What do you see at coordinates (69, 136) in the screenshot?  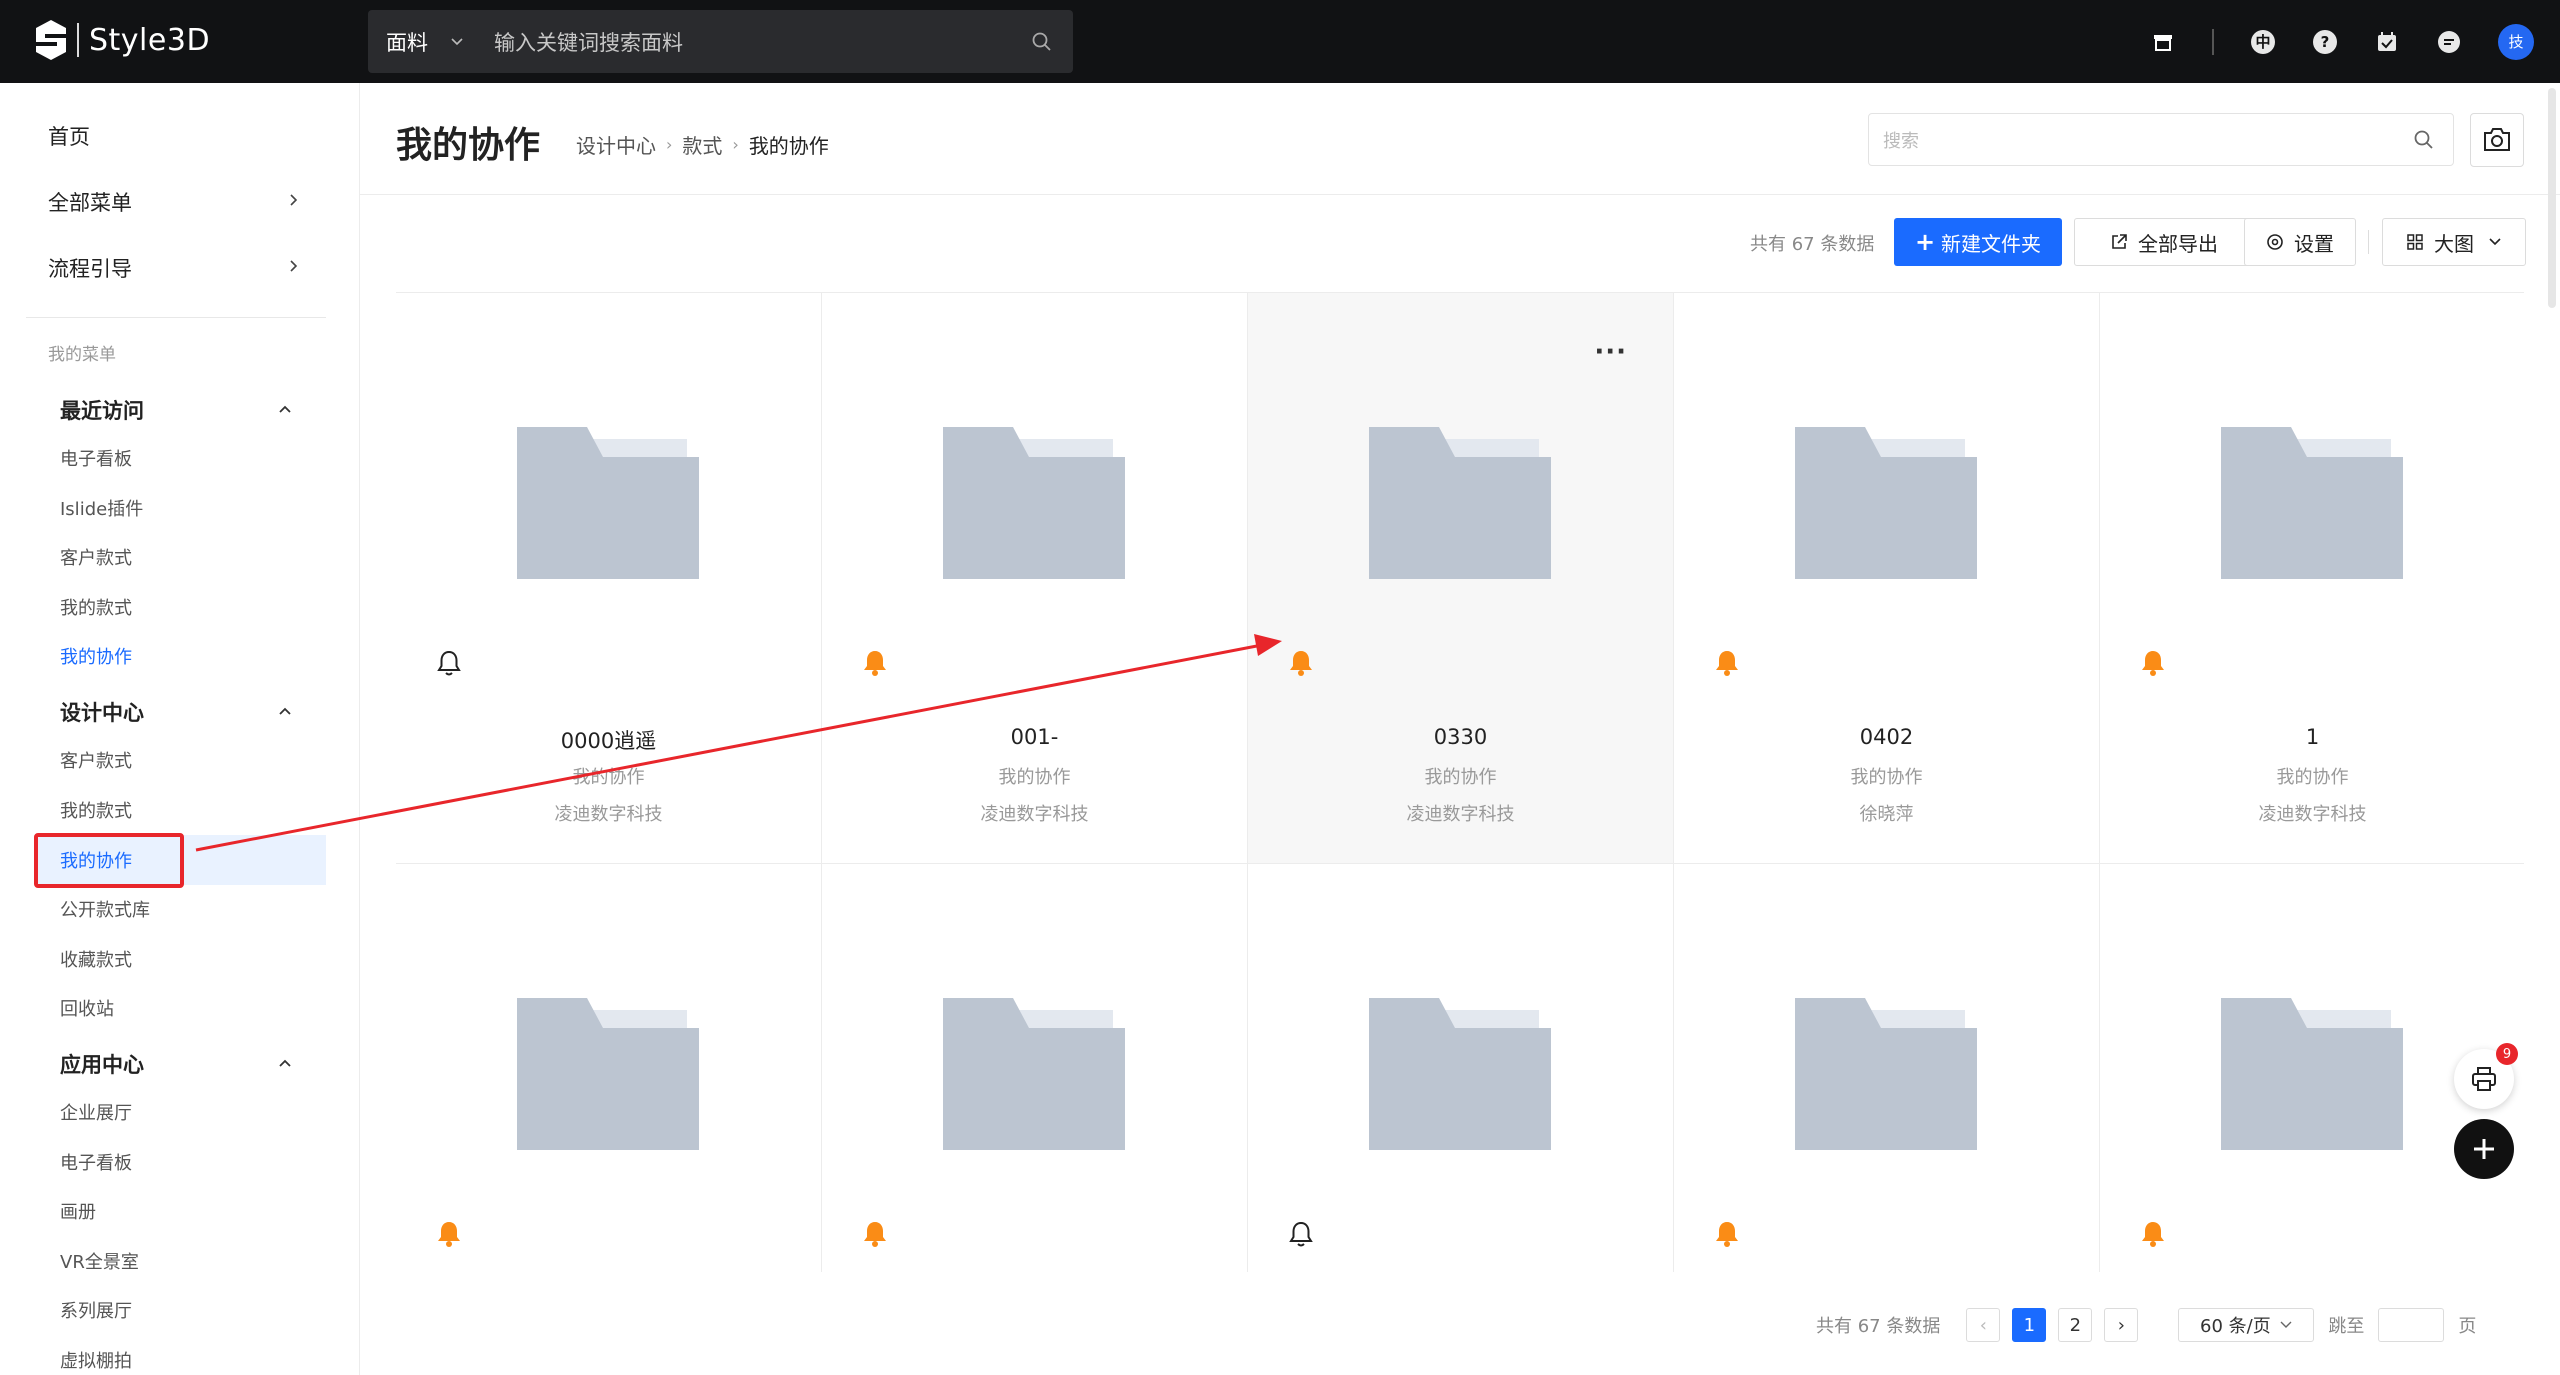 I see `sidebar-item-home: 首页` at bounding box center [69, 136].